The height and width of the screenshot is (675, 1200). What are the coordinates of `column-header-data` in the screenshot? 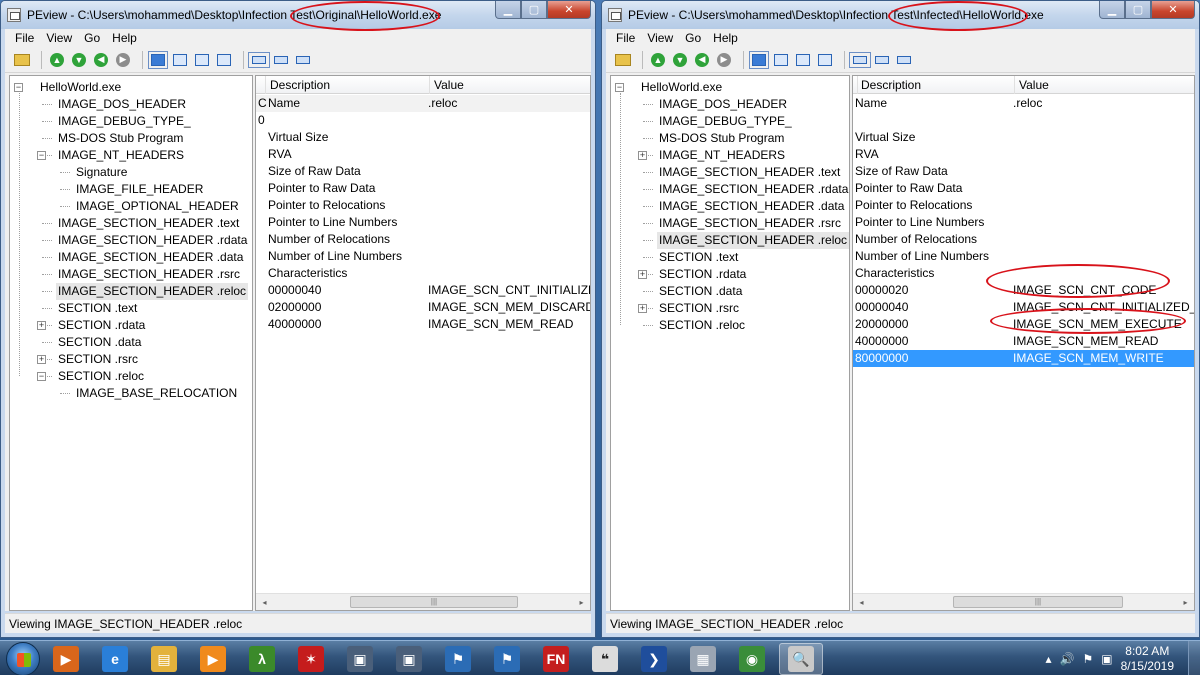 It's located at (261, 85).